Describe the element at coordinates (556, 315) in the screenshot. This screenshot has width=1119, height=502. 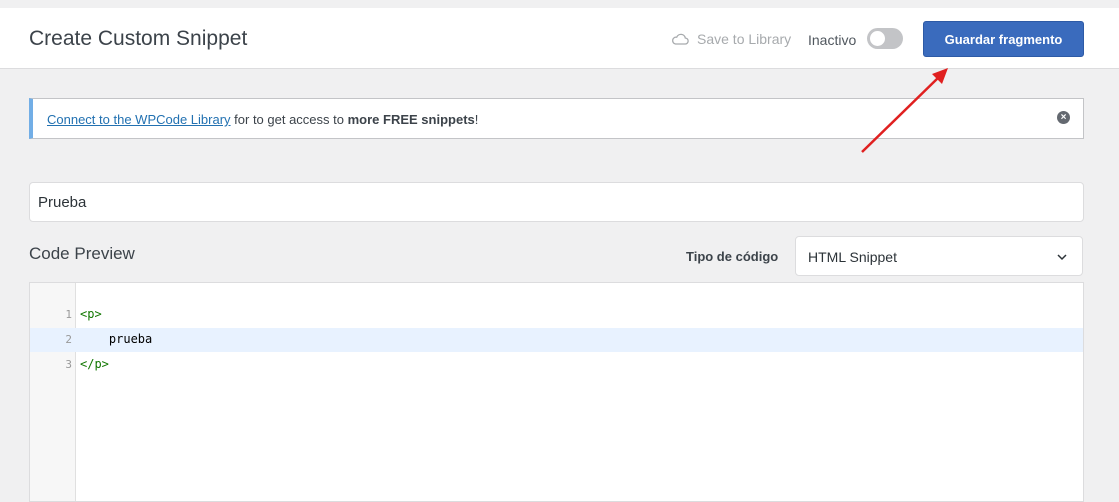
I see `code-line: 1 <p>` at that location.